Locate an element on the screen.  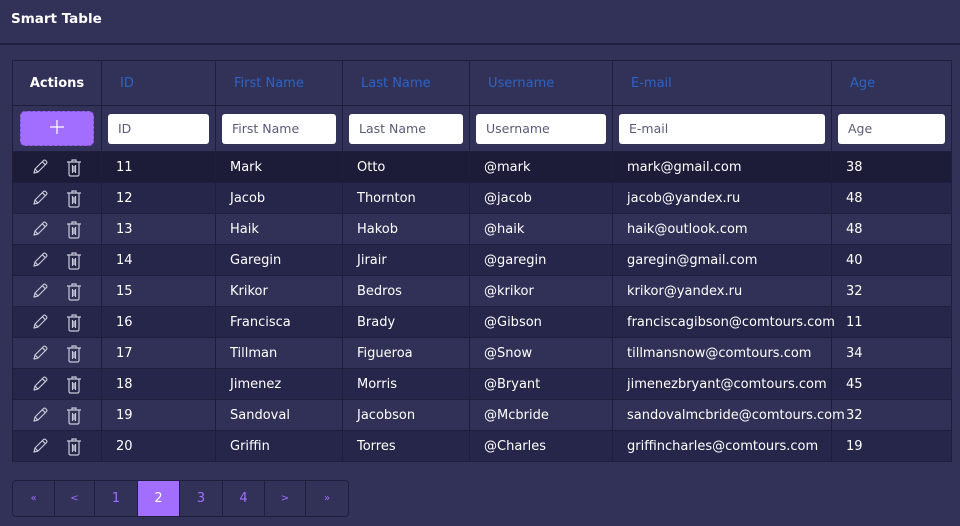
cell-last-name: Morris is located at coordinates (406, 384).